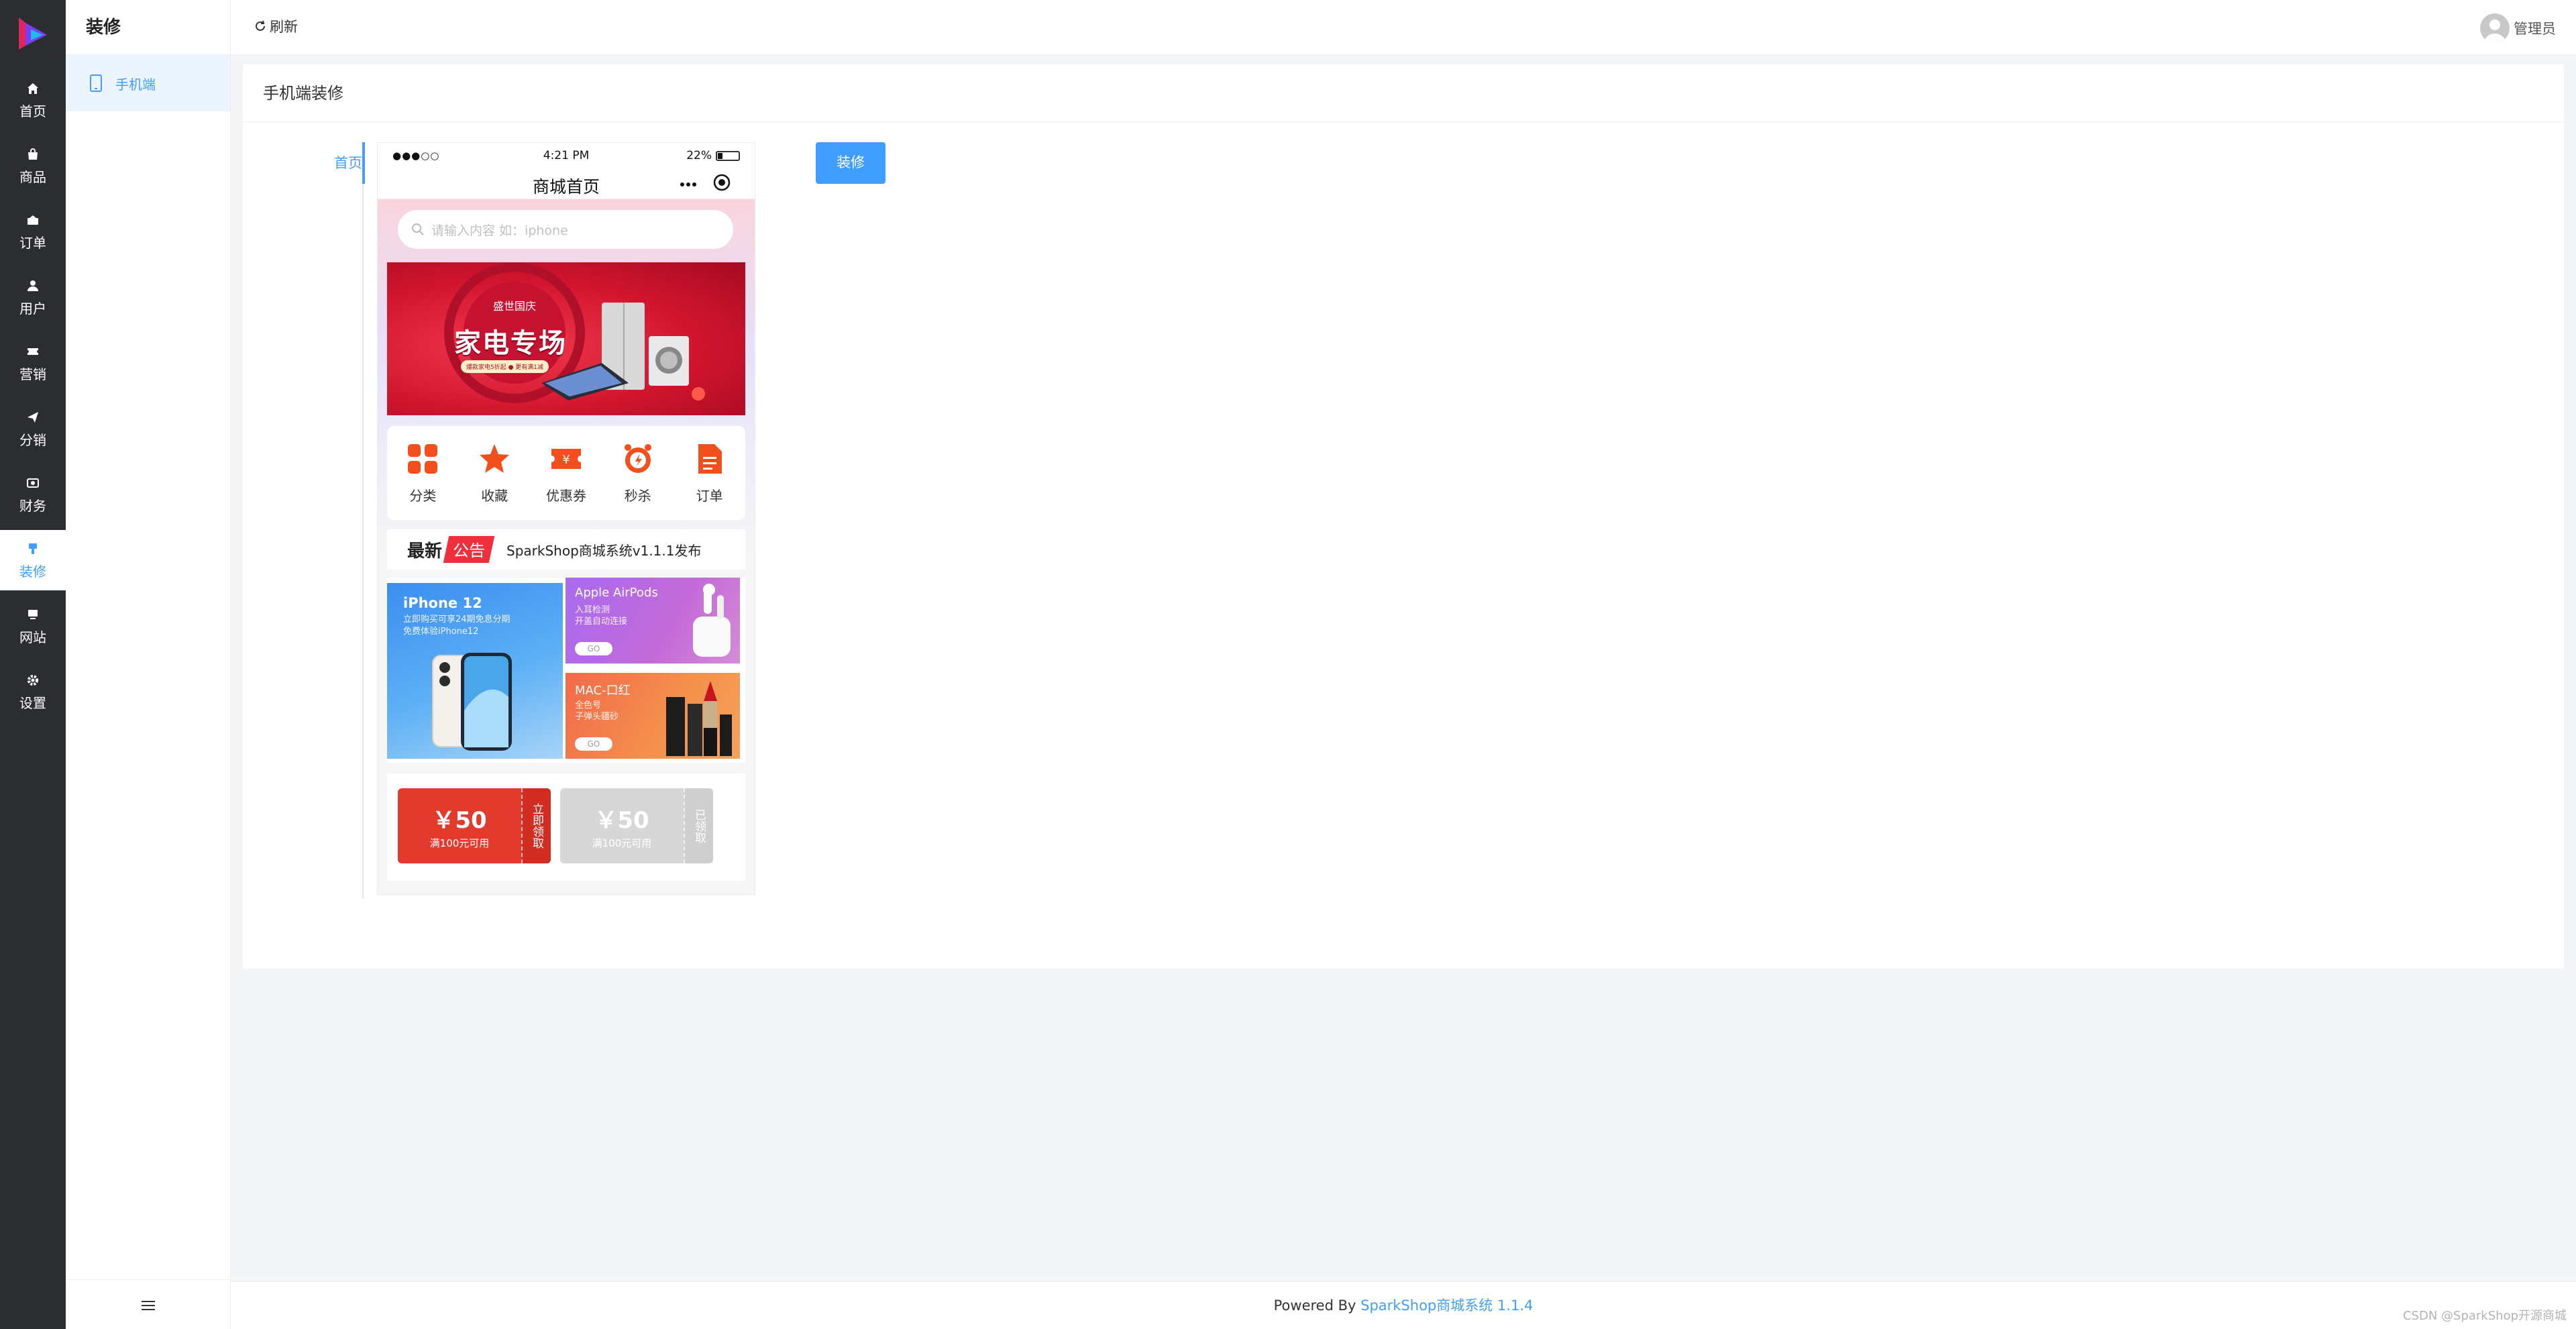 The image size is (2576, 1329). I want to click on battery-status: 22%, so click(713, 155).